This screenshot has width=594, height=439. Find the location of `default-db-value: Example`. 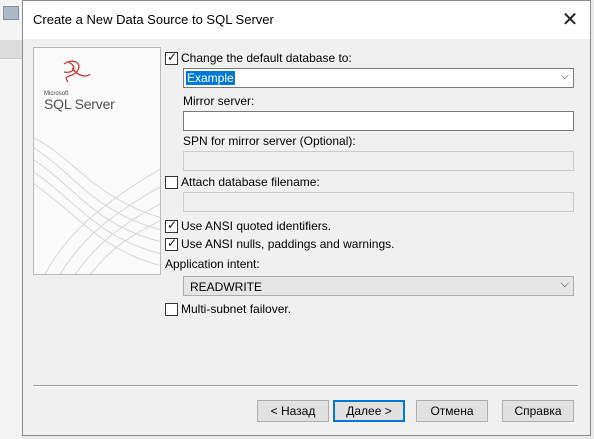

default-db-value: Example is located at coordinates (210, 78).